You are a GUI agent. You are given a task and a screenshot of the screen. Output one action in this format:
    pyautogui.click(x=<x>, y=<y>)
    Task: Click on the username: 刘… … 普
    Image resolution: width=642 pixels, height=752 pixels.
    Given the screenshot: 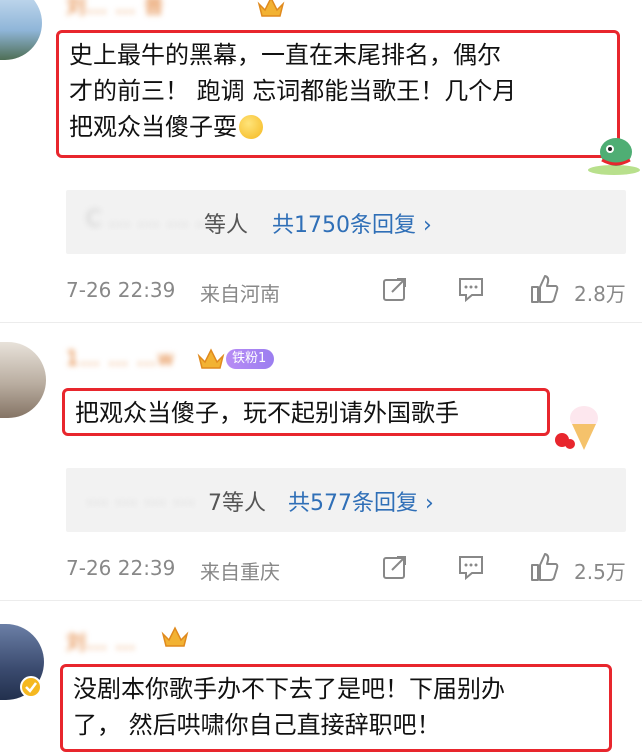 What is the action you would take?
    pyautogui.click(x=115, y=9)
    